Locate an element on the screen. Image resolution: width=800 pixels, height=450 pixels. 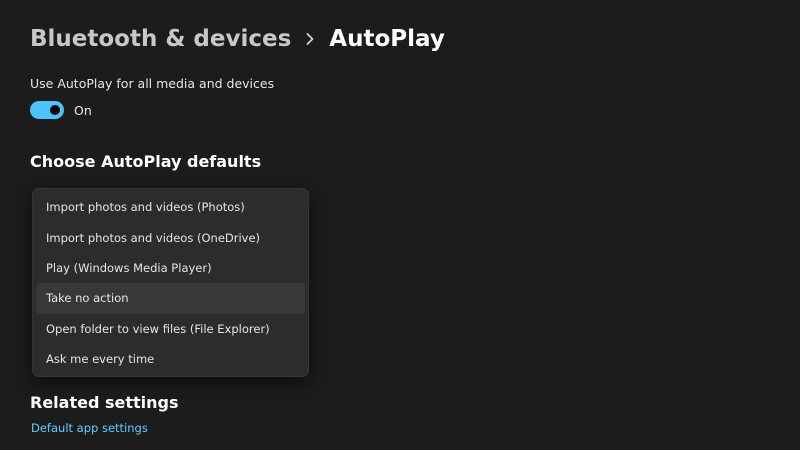
breadcrumb: Bluetooth & devices AutoPlay is located at coordinates (237, 39).